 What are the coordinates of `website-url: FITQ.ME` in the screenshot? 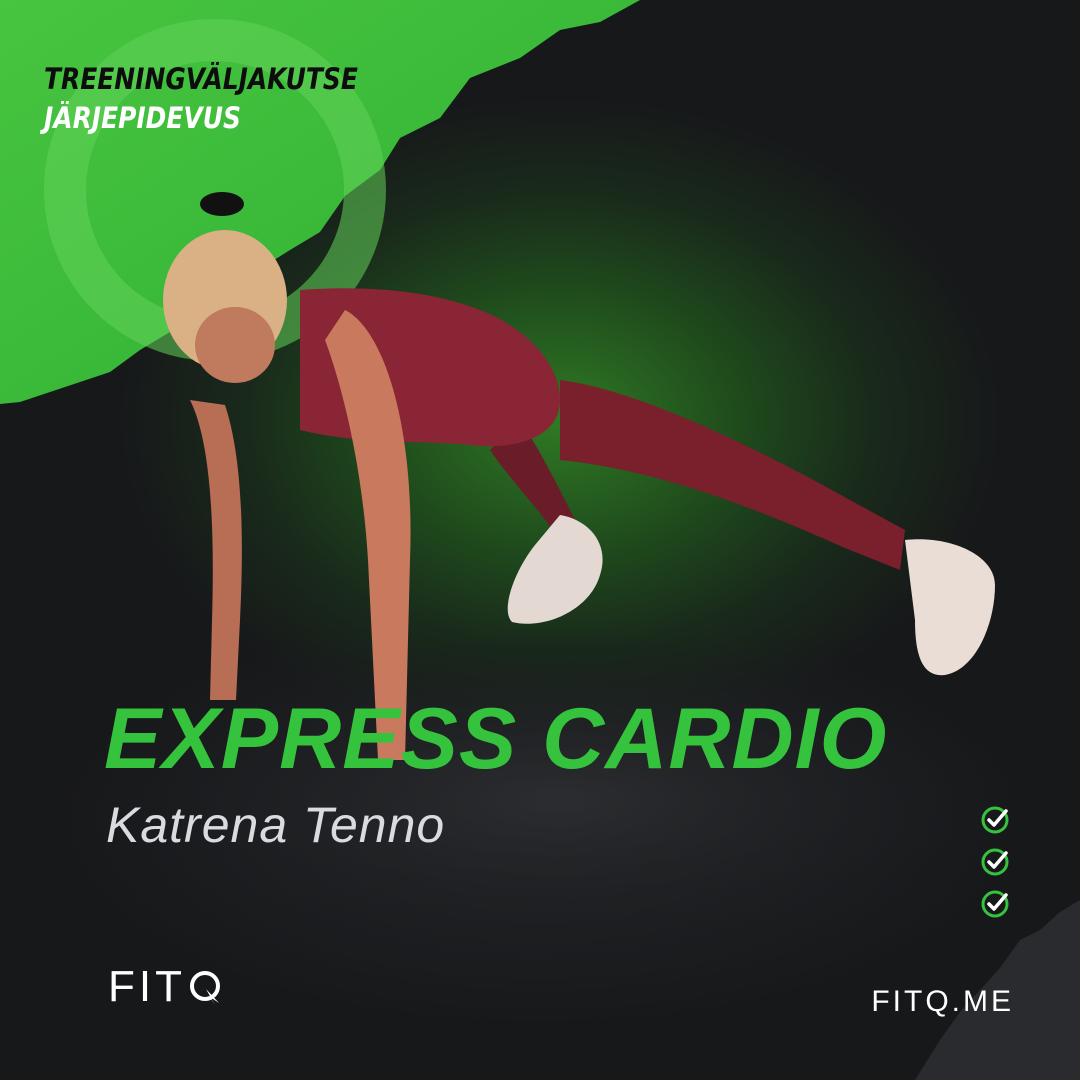 It's located at (942, 1002).